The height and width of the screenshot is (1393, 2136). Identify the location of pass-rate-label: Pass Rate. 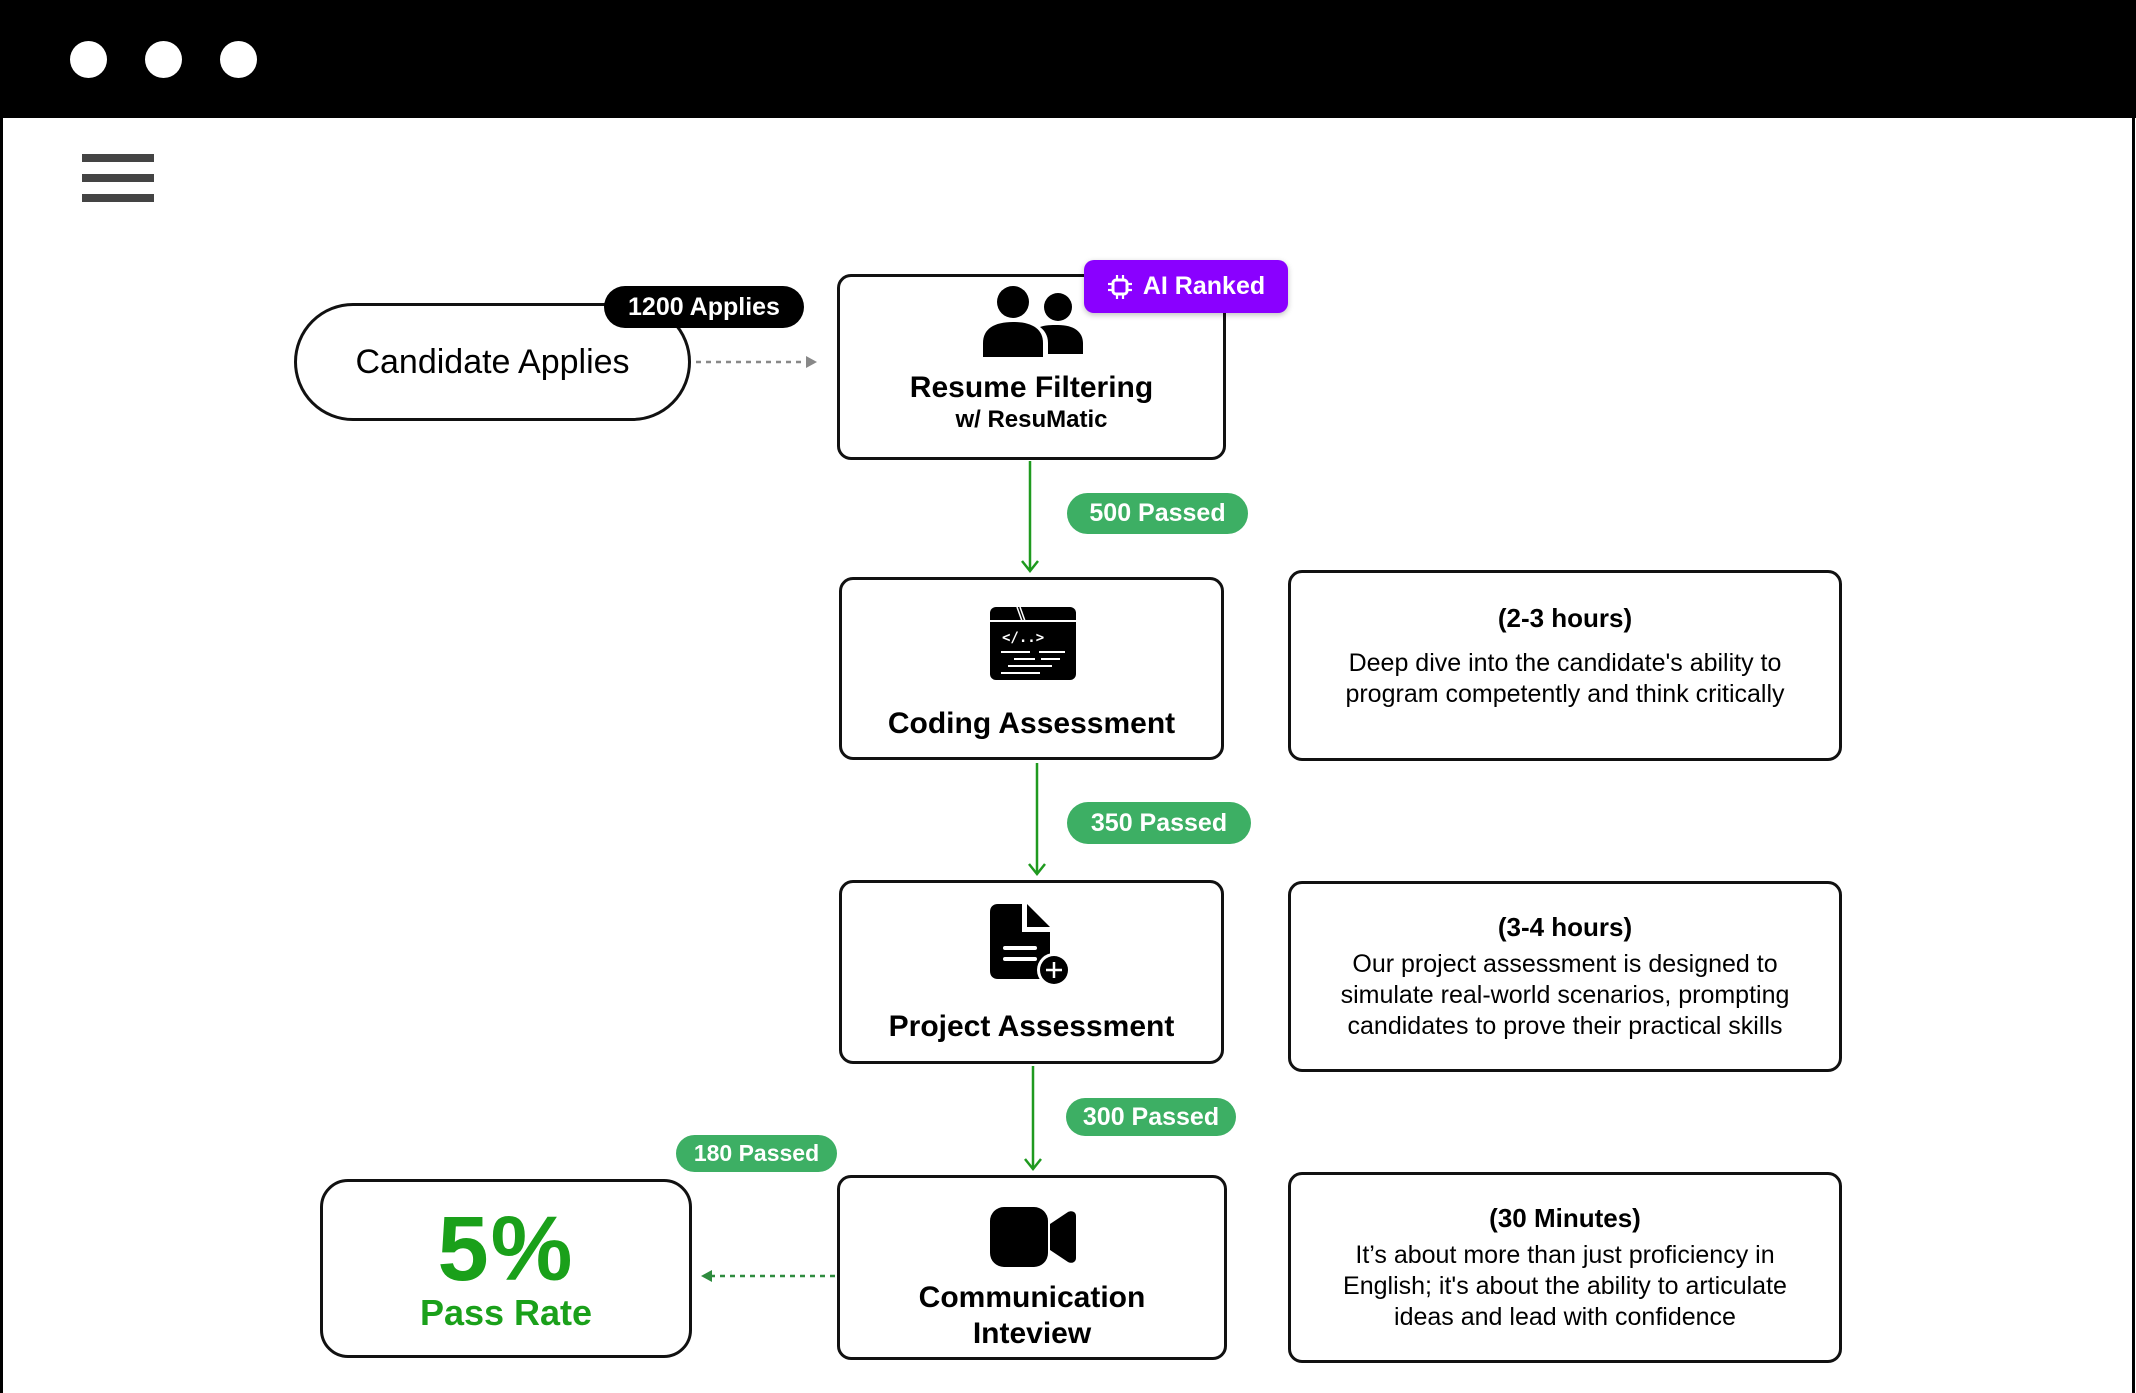
(506, 1312).